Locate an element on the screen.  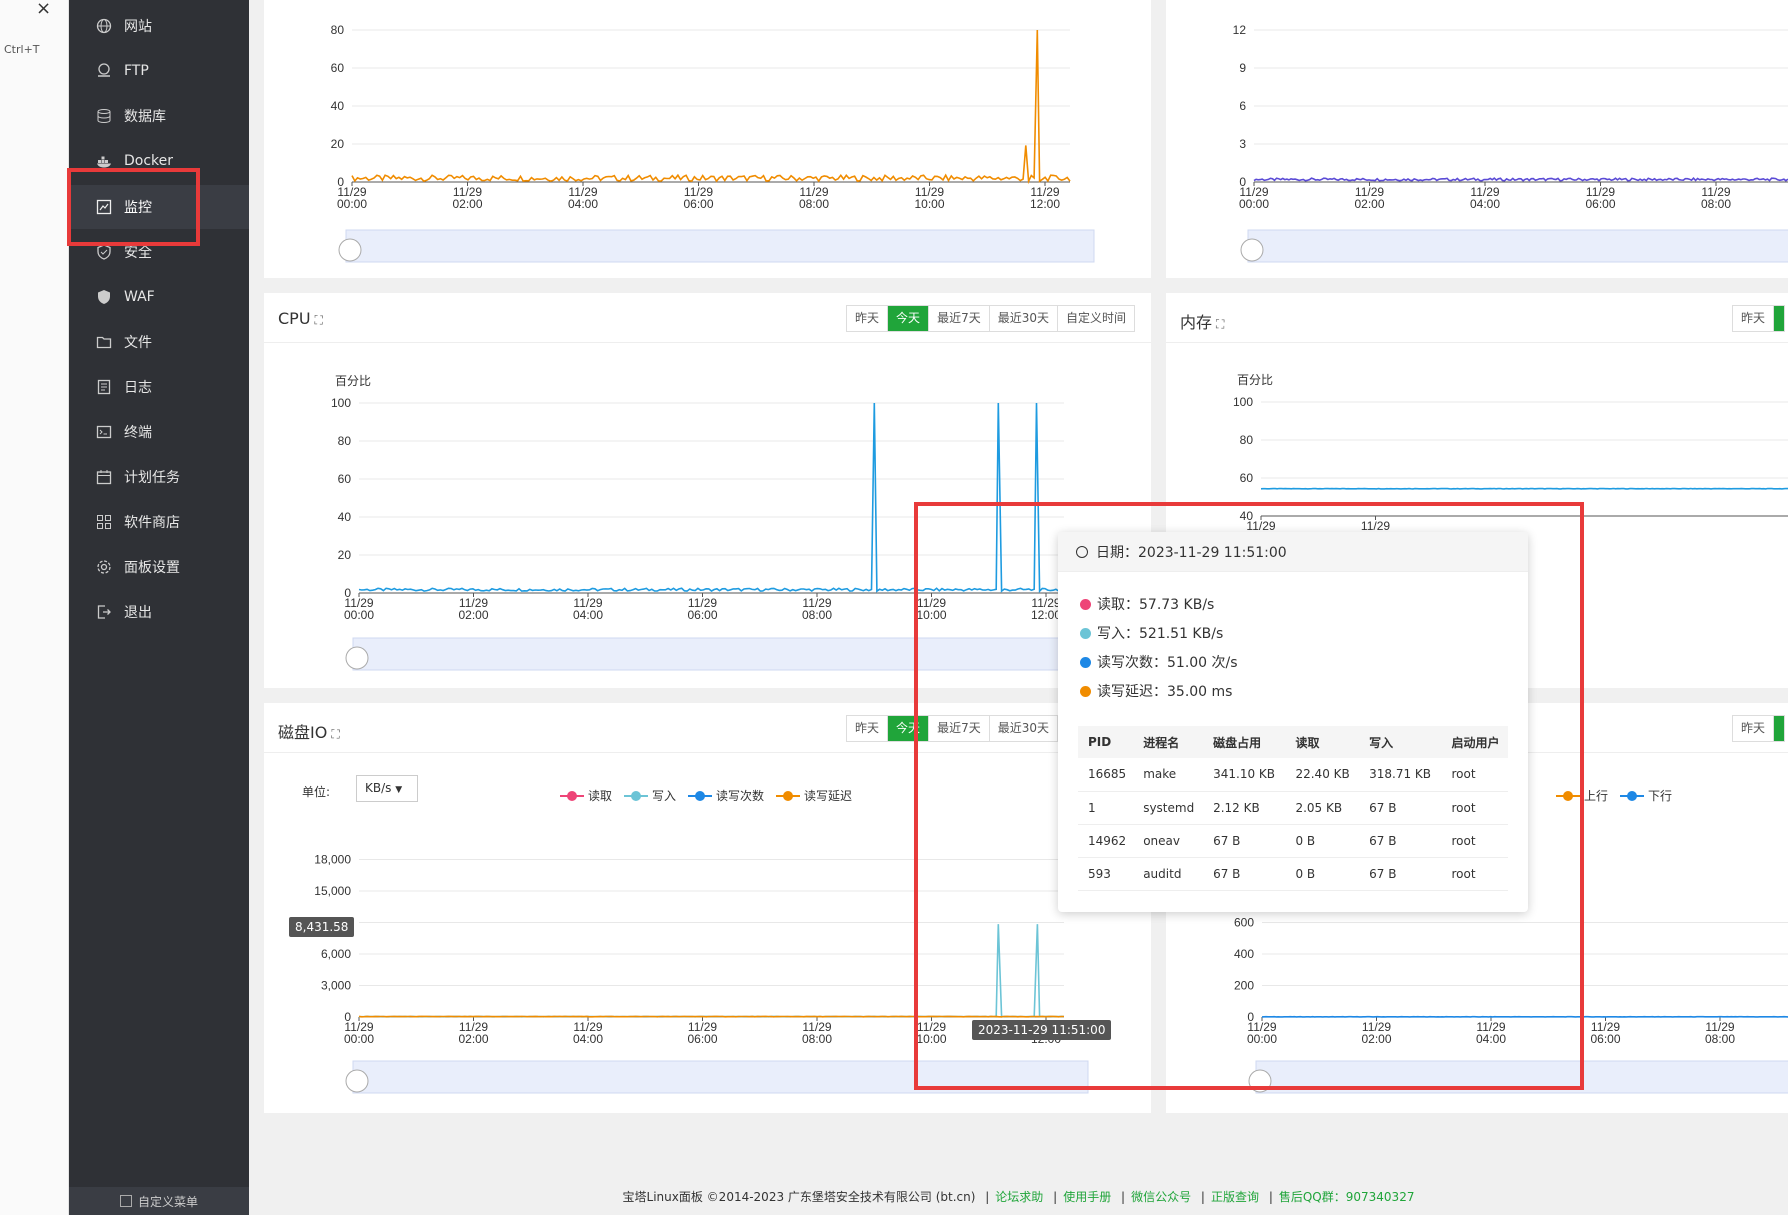
sidebar-item-label: 软件商店 is located at coordinates (152, 523).